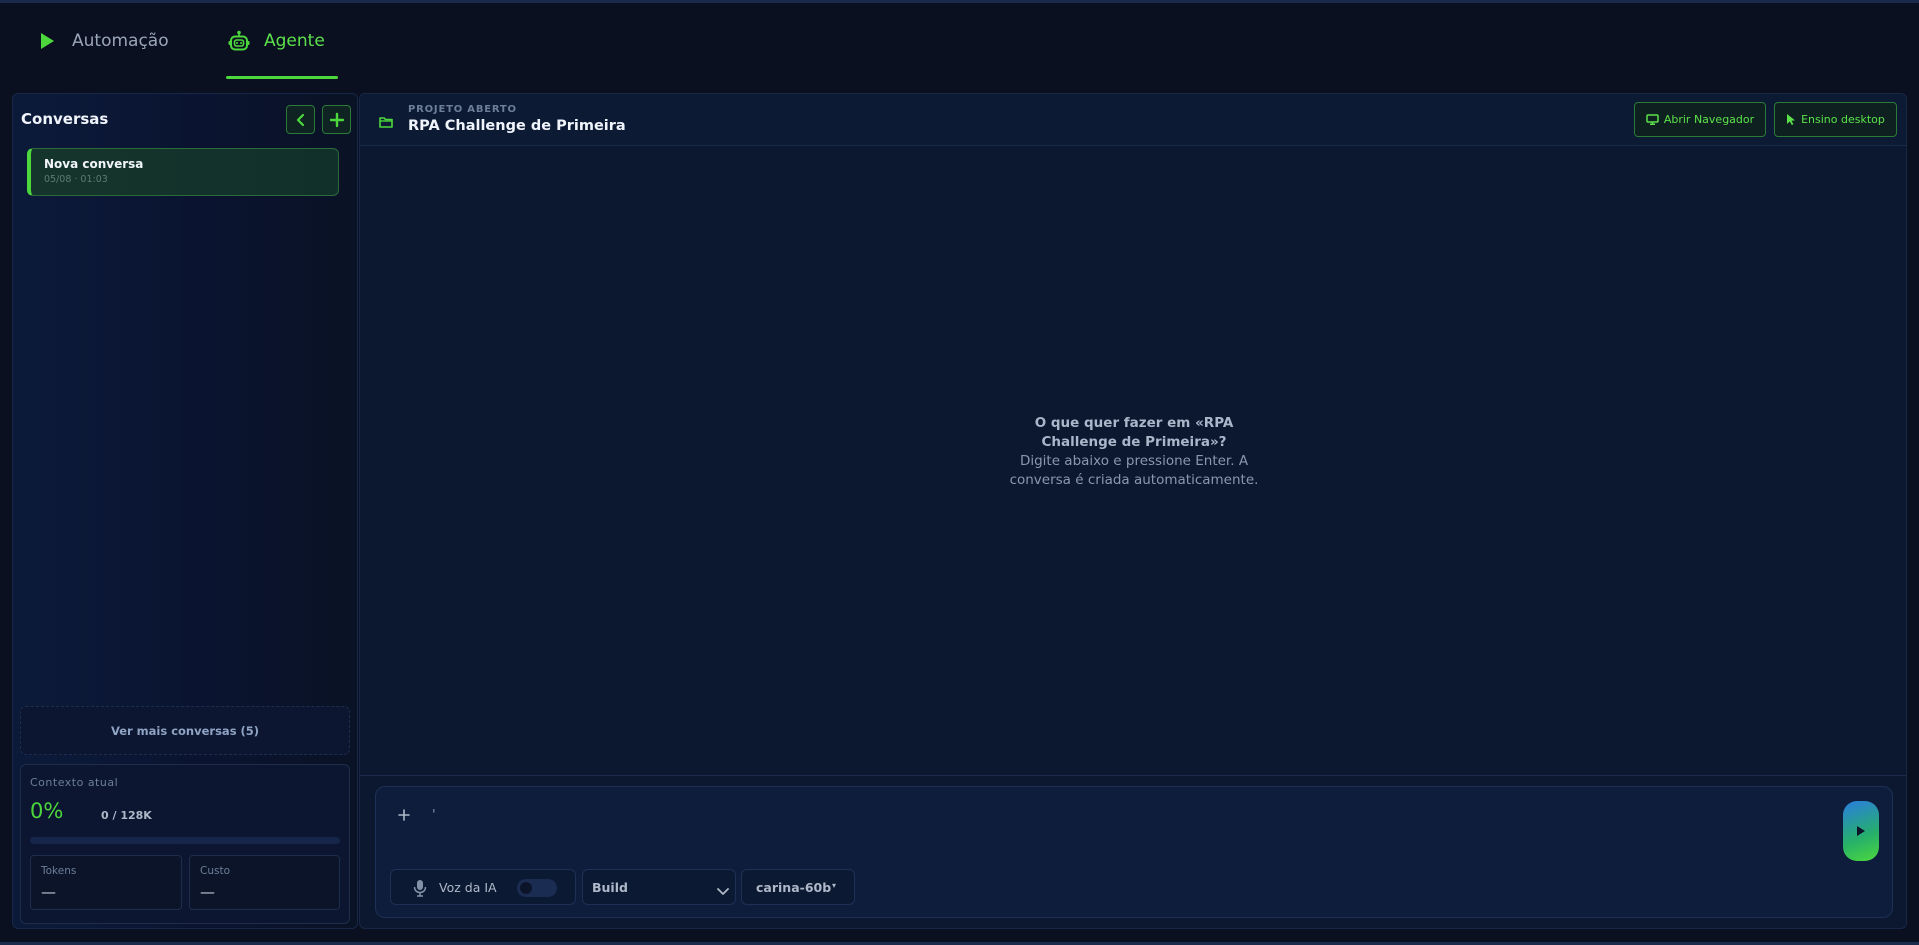 This screenshot has height=945, width=1919. What do you see at coordinates (1134, 852) in the screenshot?
I see `message-composer: Voz da IA Build carina-60b ▾` at bounding box center [1134, 852].